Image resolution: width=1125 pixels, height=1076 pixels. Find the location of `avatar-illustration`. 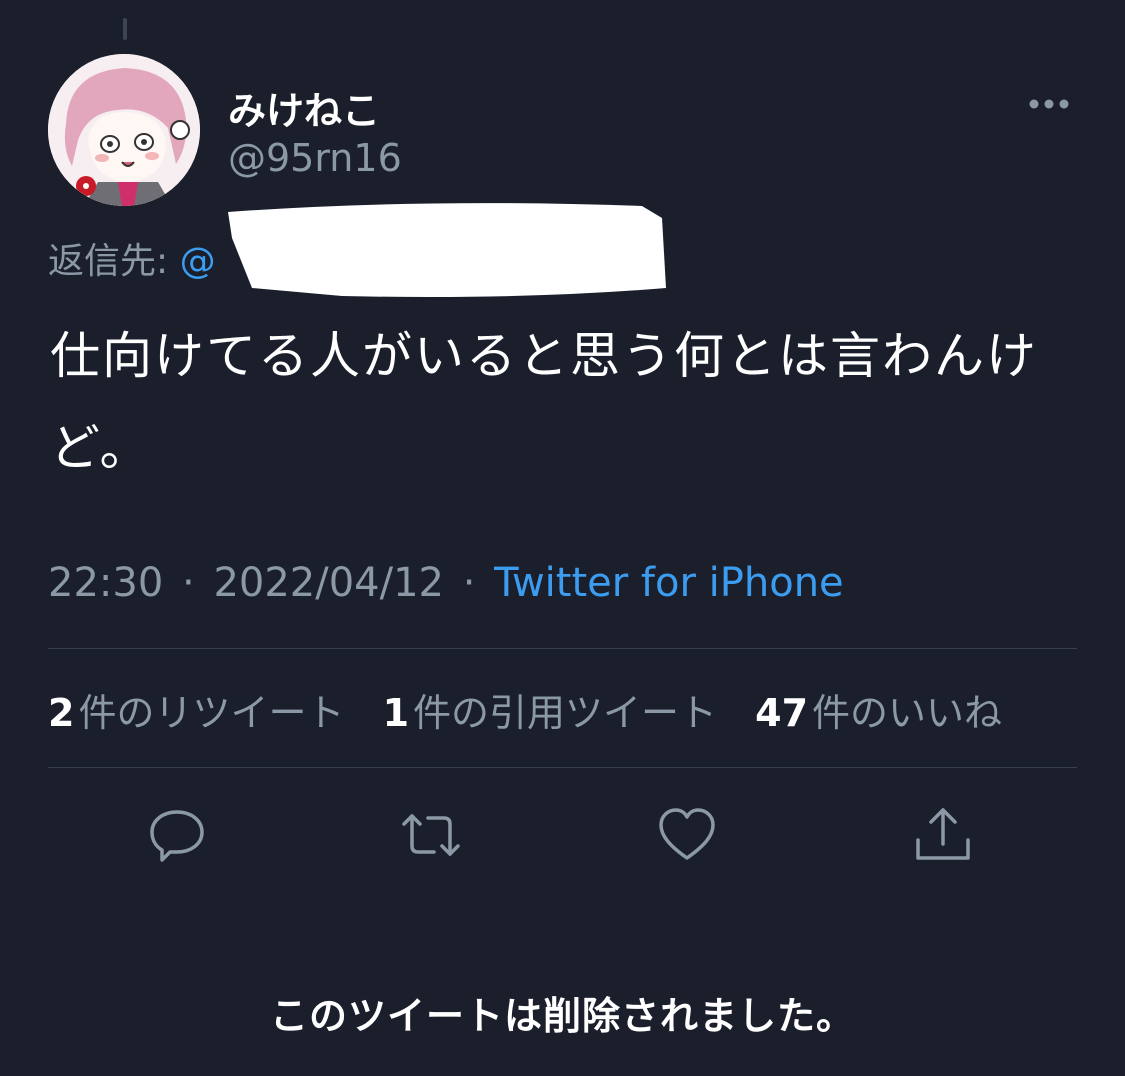

avatar-illustration is located at coordinates (124, 130).